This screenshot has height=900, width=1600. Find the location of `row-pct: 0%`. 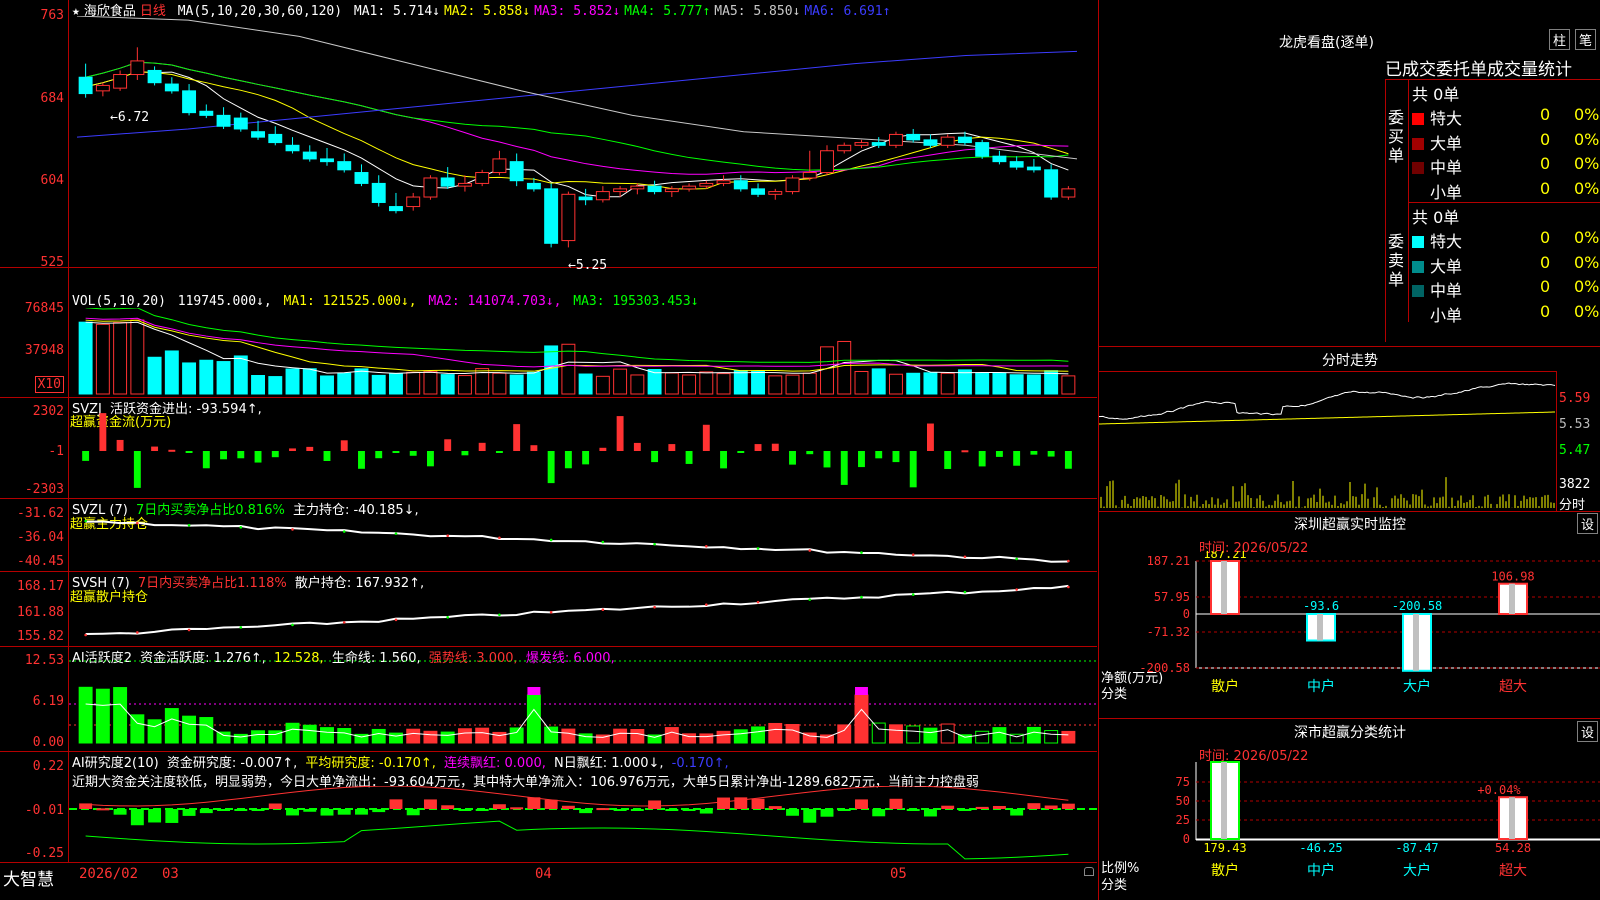

row-pct: 0% is located at coordinates (1587, 311).